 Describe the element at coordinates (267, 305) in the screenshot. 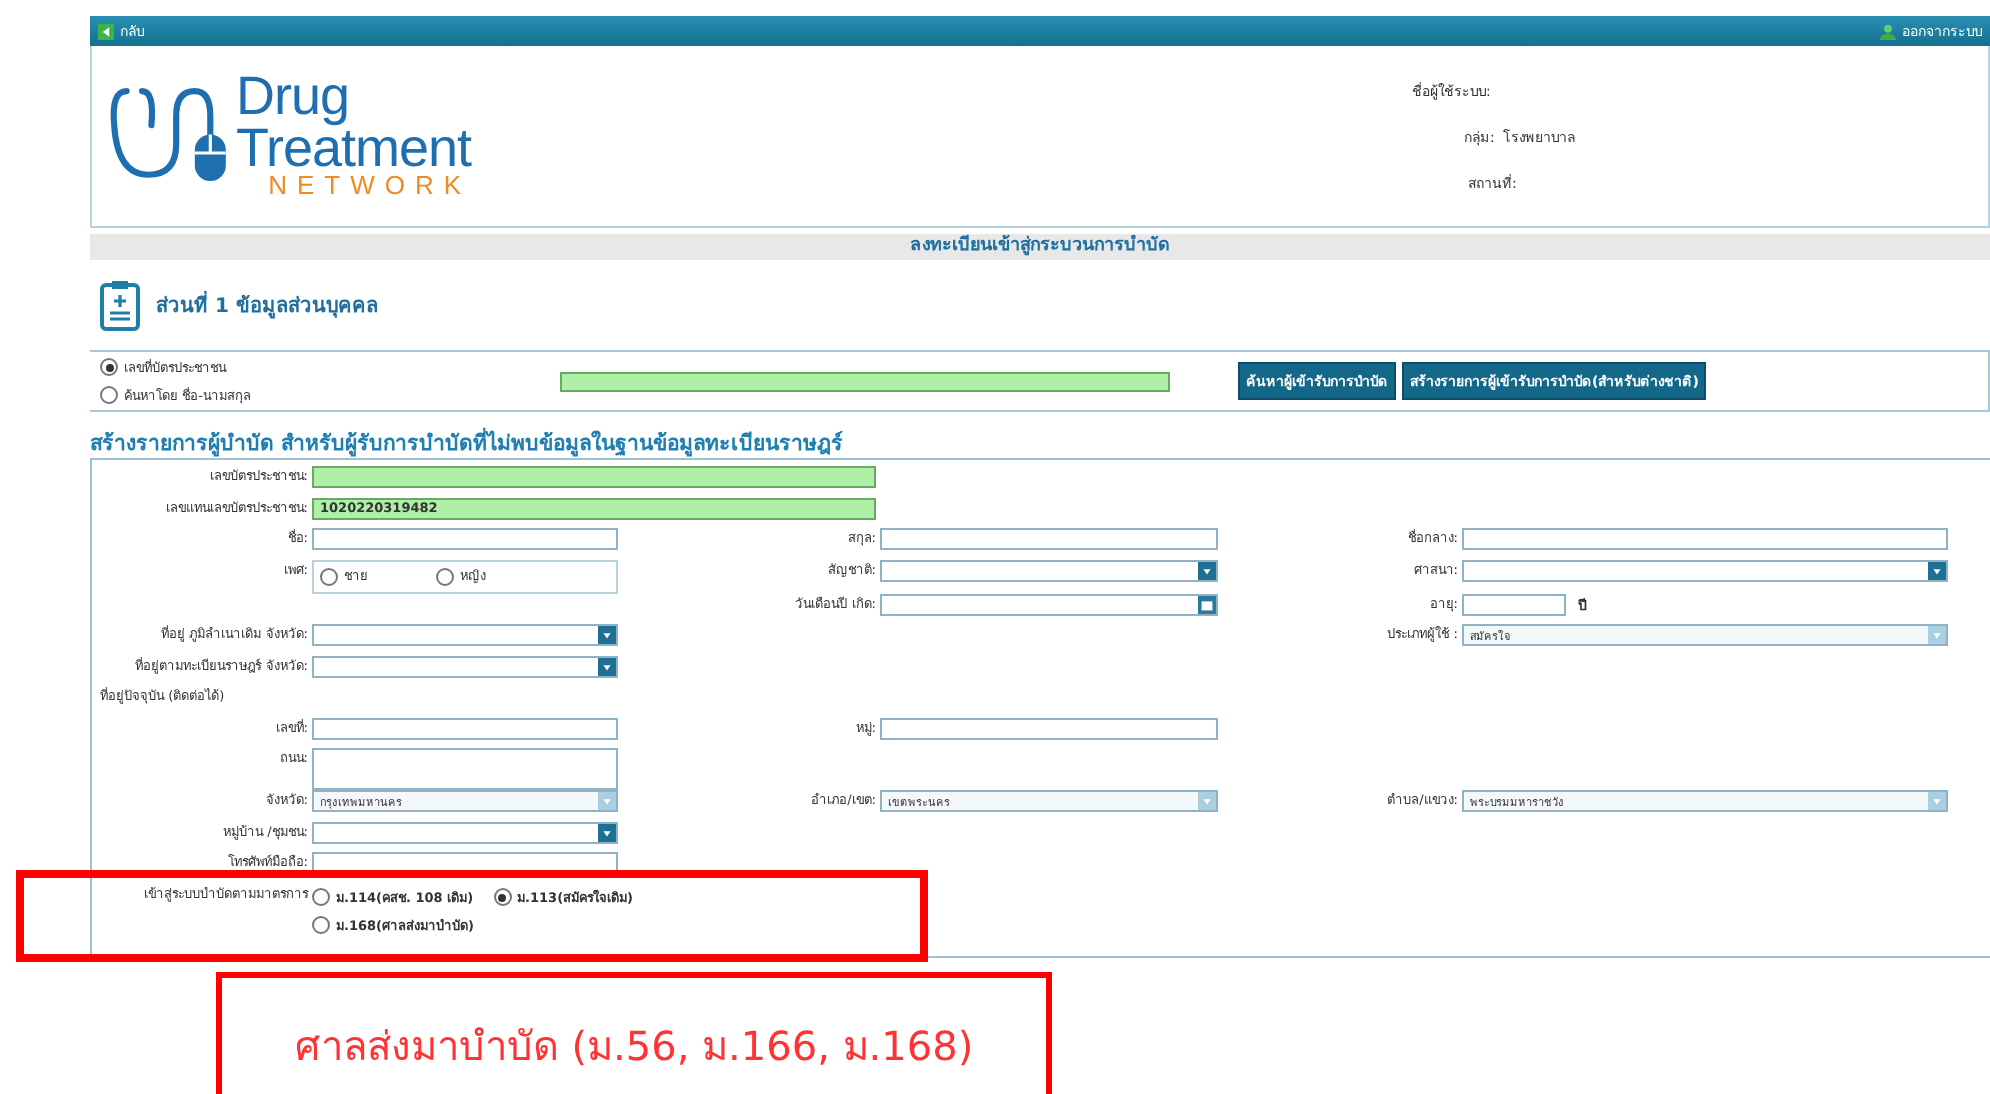

I see `section-title: ส่วนที่ 1 ข้อมูลส่วนบุคคล` at that location.